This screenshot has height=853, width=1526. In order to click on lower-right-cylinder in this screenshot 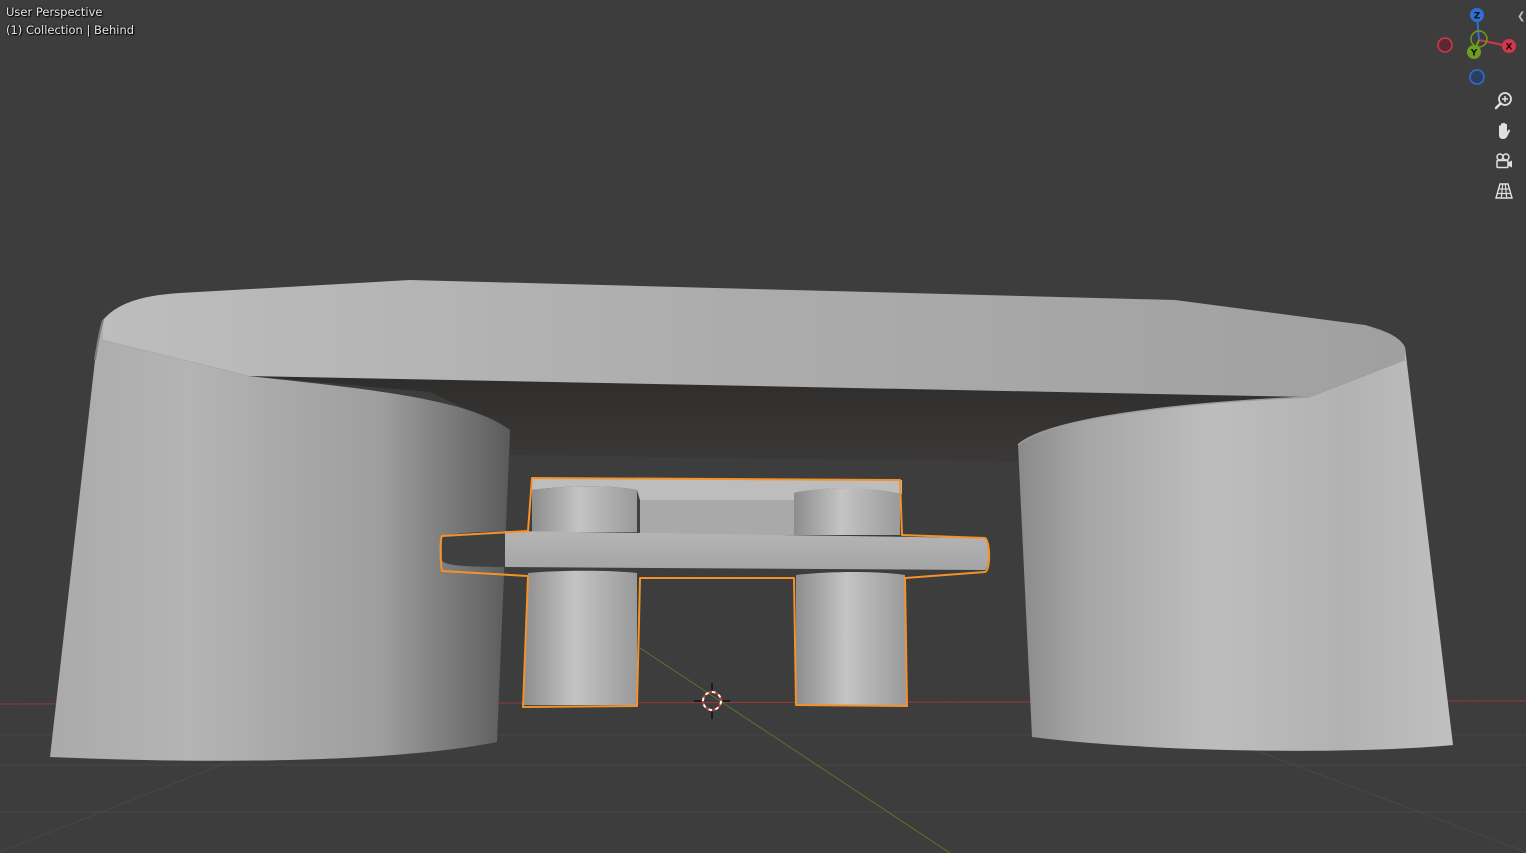, I will do `click(851, 638)`.